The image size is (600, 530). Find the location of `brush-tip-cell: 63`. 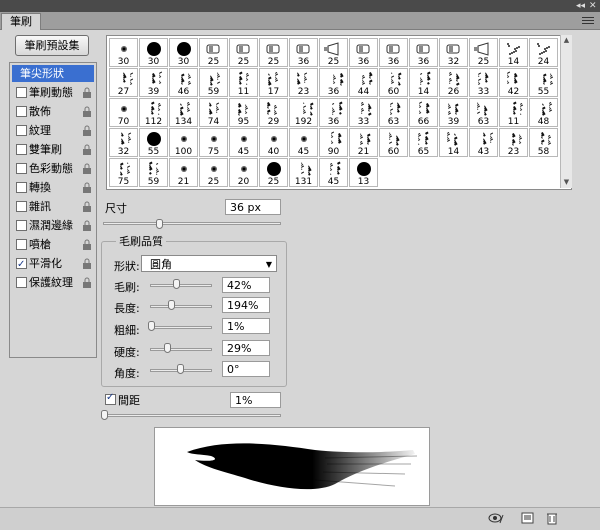

brush-tip-cell: 63 is located at coordinates (393, 112).